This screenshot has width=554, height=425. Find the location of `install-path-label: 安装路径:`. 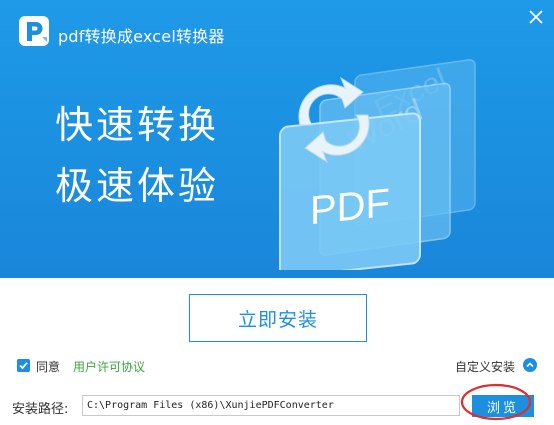

install-path-label: 安装路径: is located at coordinates (40, 409).